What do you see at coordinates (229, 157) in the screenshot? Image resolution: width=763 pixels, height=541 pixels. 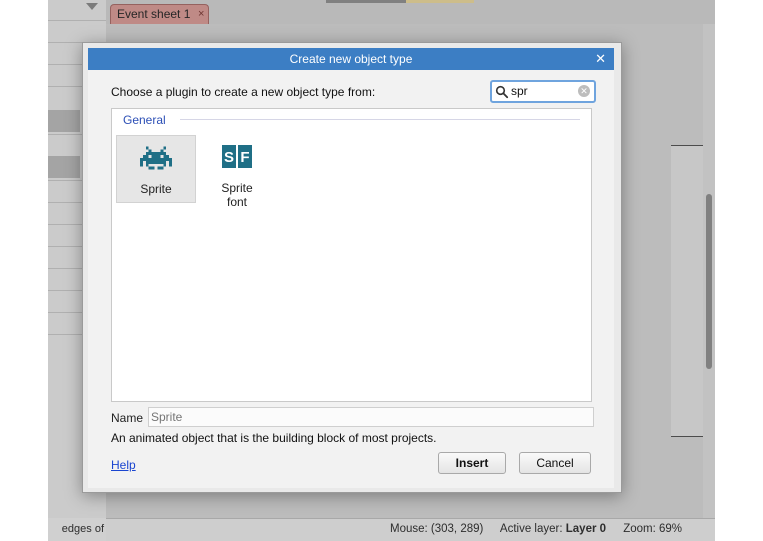 I see `sprite-font-icon-letter: S` at bounding box center [229, 157].